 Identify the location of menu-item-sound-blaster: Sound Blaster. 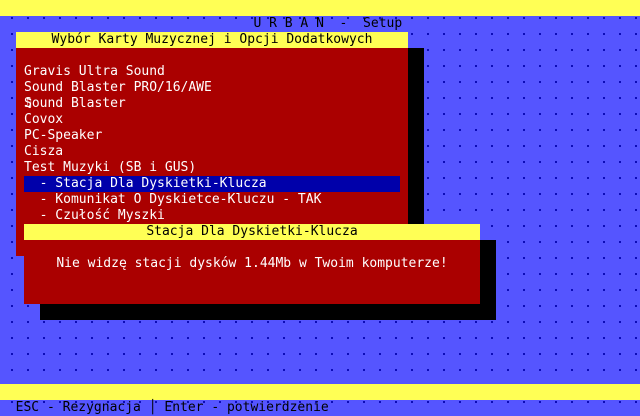
(212, 104).